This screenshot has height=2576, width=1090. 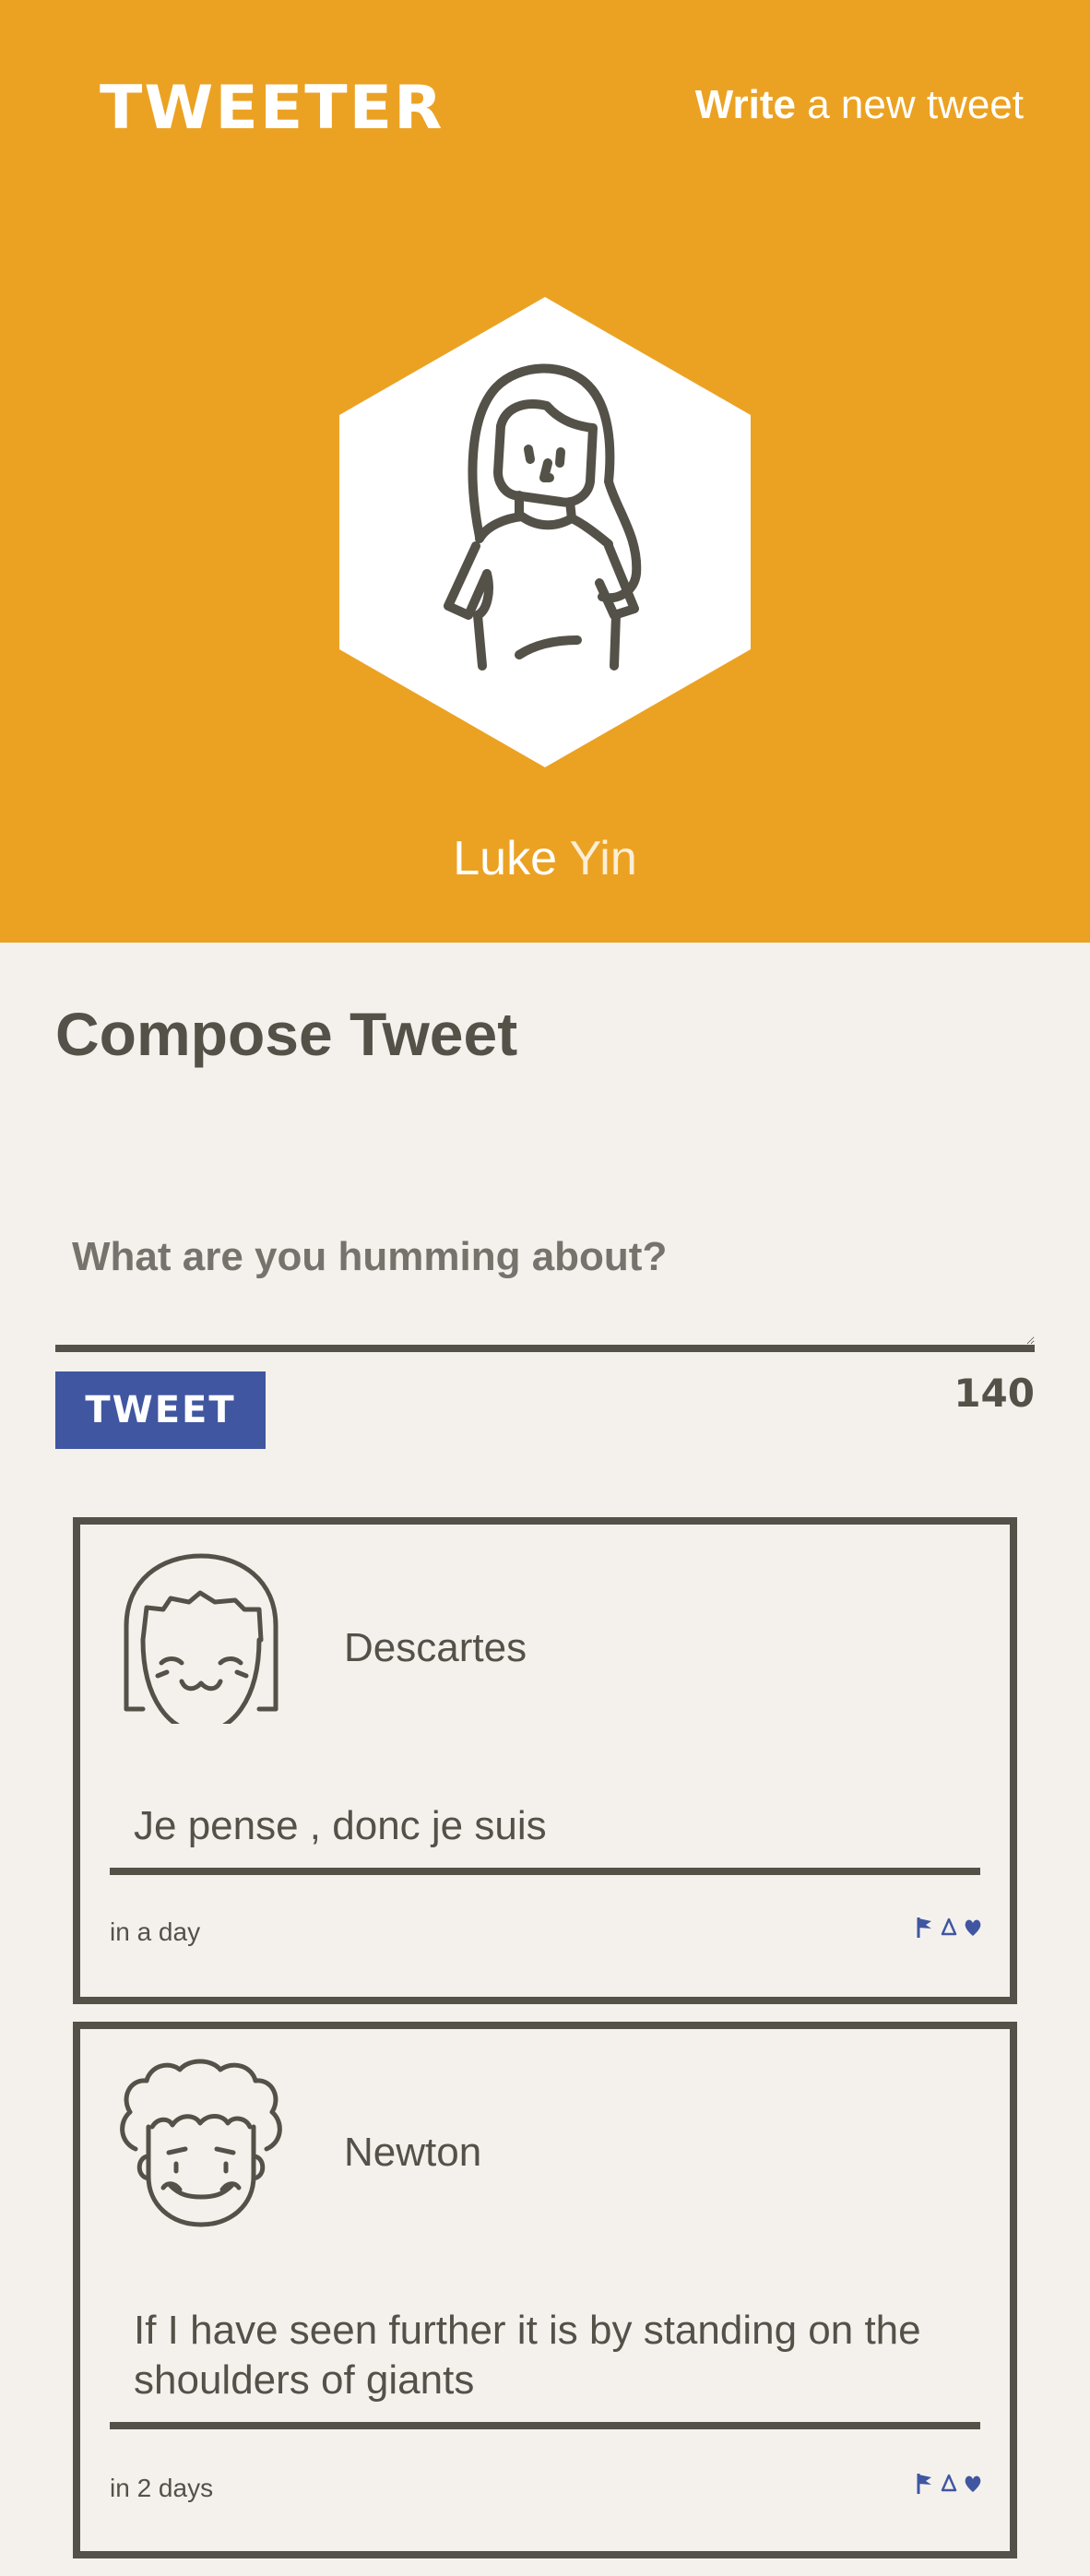 What do you see at coordinates (272, 108) in the screenshot?
I see `brand-logo: TWEETER` at bounding box center [272, 108].